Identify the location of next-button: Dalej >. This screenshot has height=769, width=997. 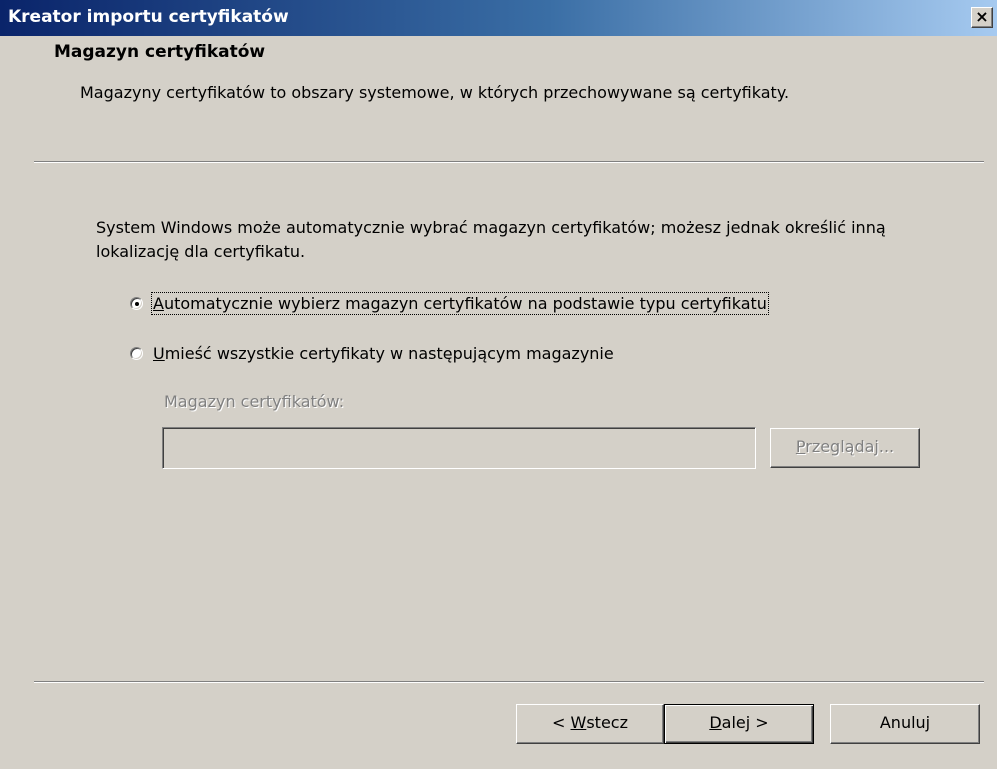
(739, 724).